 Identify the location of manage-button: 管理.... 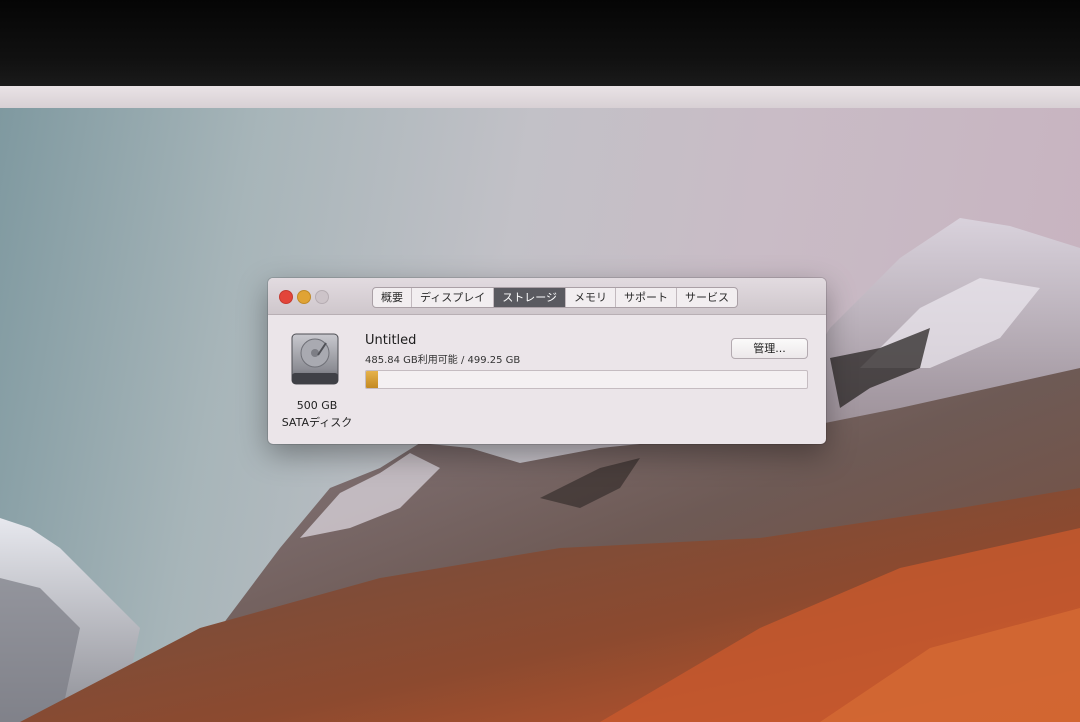
(769, 348).